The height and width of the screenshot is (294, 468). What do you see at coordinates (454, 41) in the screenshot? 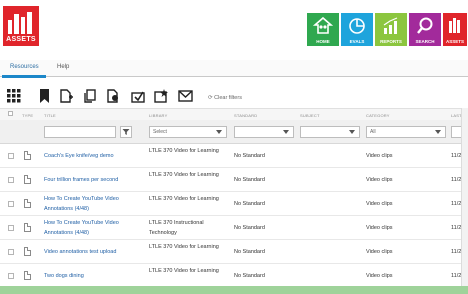
I see `nav-assets-label: ASSETS` at bounding box center [454, 41].